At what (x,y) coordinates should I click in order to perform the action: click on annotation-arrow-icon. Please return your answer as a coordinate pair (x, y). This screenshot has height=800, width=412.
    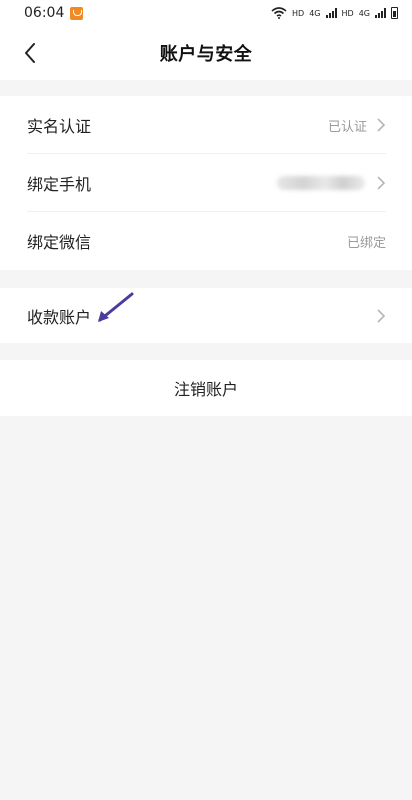
    Looking at the image, I should click on (116, 307).